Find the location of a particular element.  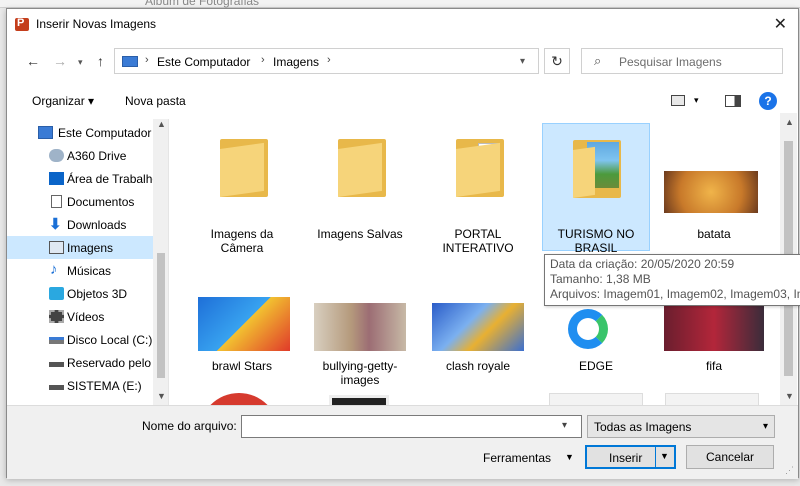

music-icon: ♪ is located at coordinates (54, 269).